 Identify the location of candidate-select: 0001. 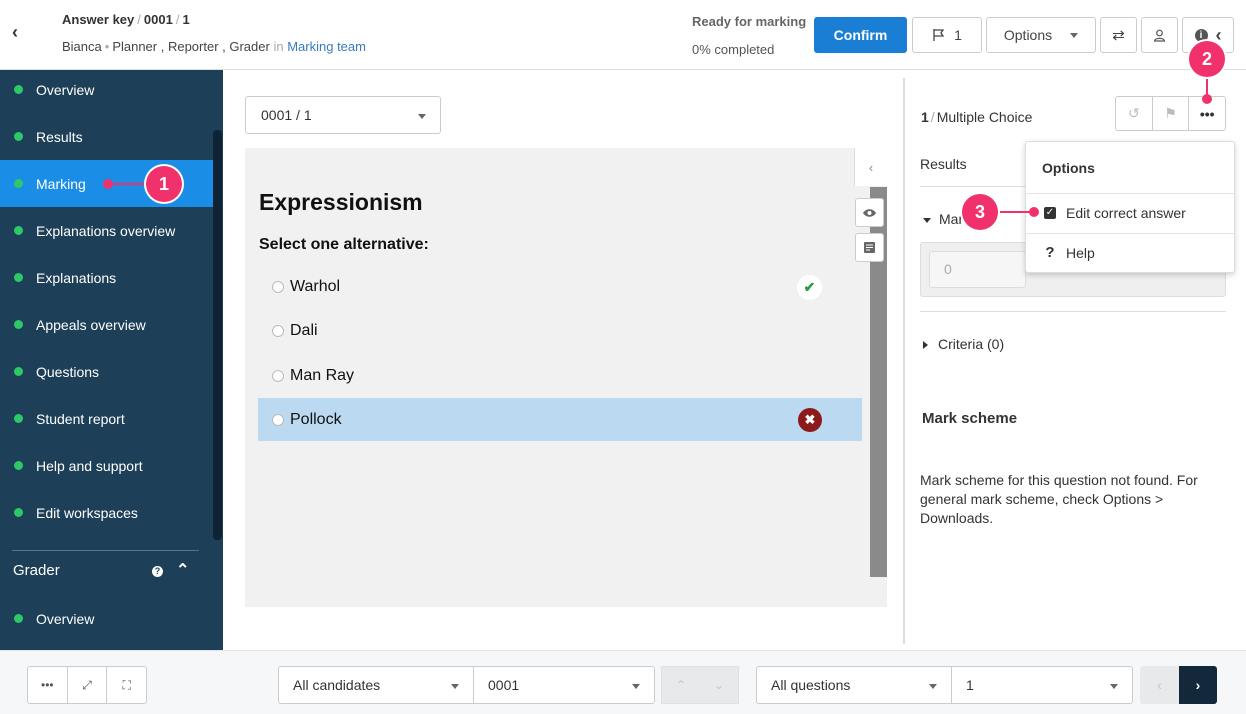
(564, 685).